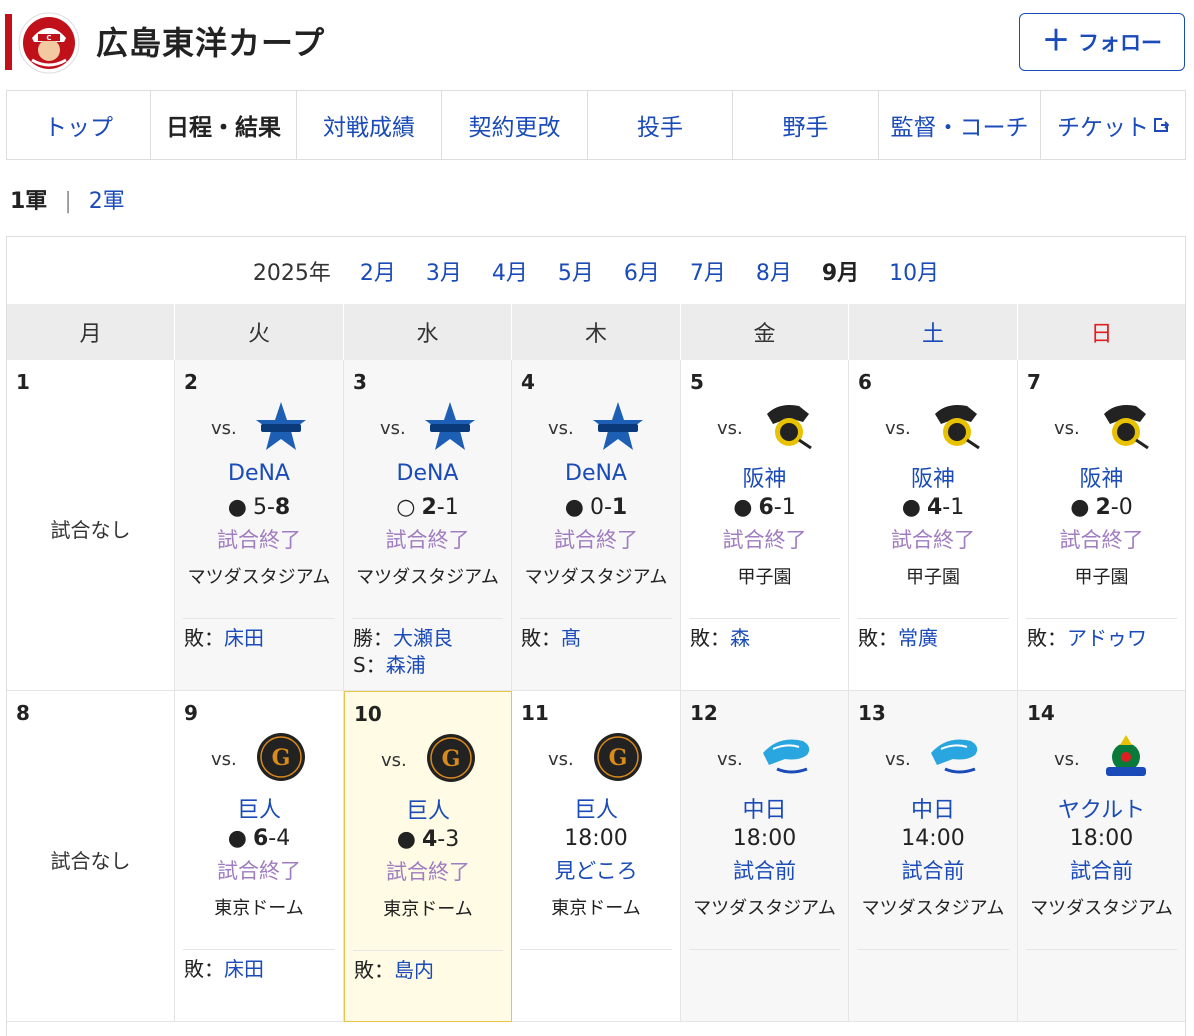 Image resolution: width=1194 pixels, height=1036 pixels. What do you see at coordinates (1161, 125) in the screenshot?
I see `external-link-icon` at bounding box center [1161, 125].